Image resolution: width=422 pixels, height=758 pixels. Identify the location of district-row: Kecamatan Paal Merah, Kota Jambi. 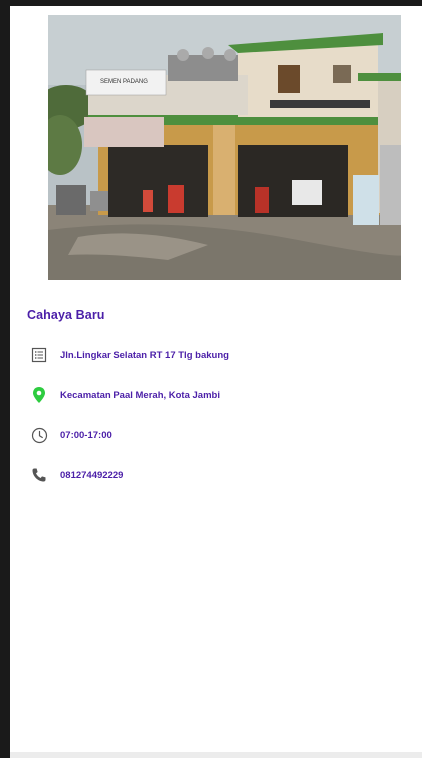
(125, 395).